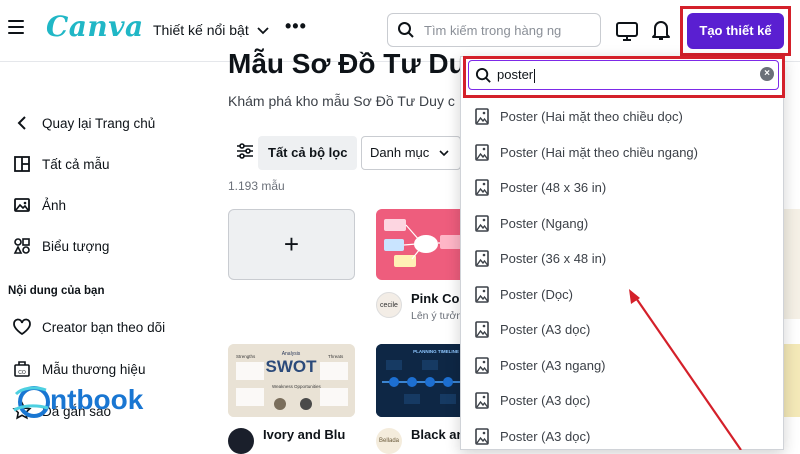 This screenshot has height=454, width=800. I want to click on mindmap-thumbnail-graphic, so click(421, 244).